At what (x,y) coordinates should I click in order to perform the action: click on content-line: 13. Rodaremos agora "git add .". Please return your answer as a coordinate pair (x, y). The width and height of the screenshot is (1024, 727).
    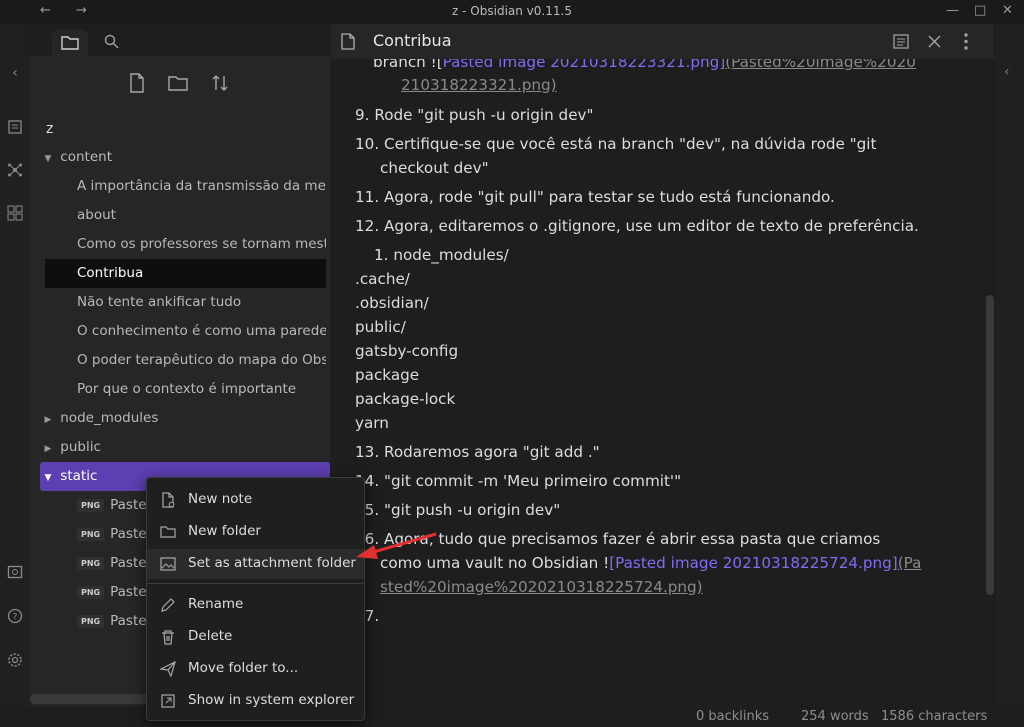
    Looking at the image, I should click on (477, 452).